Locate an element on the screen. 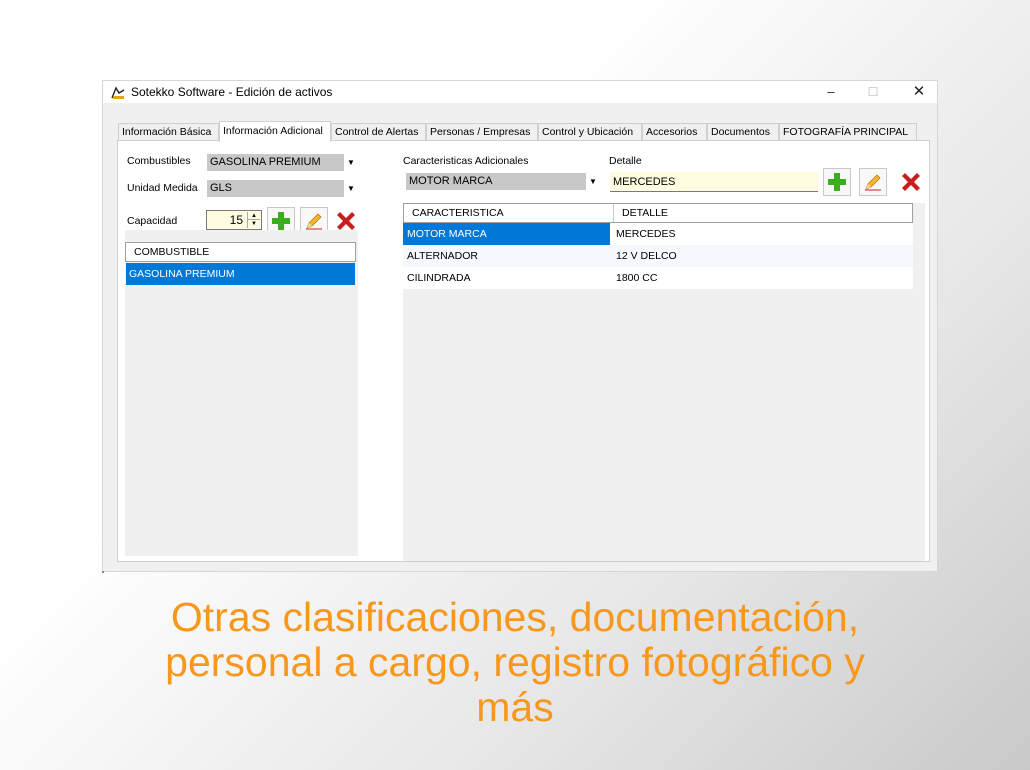 The height and width of the screenshot is (770, 1030). column-header-caracteristica: CARACTERISTICA is located at coordinates (458, 213).